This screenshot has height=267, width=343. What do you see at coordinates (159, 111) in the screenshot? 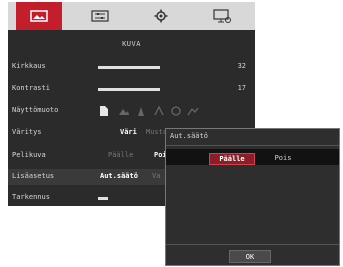
I see `game-icon` at bounding box center [159, 111].